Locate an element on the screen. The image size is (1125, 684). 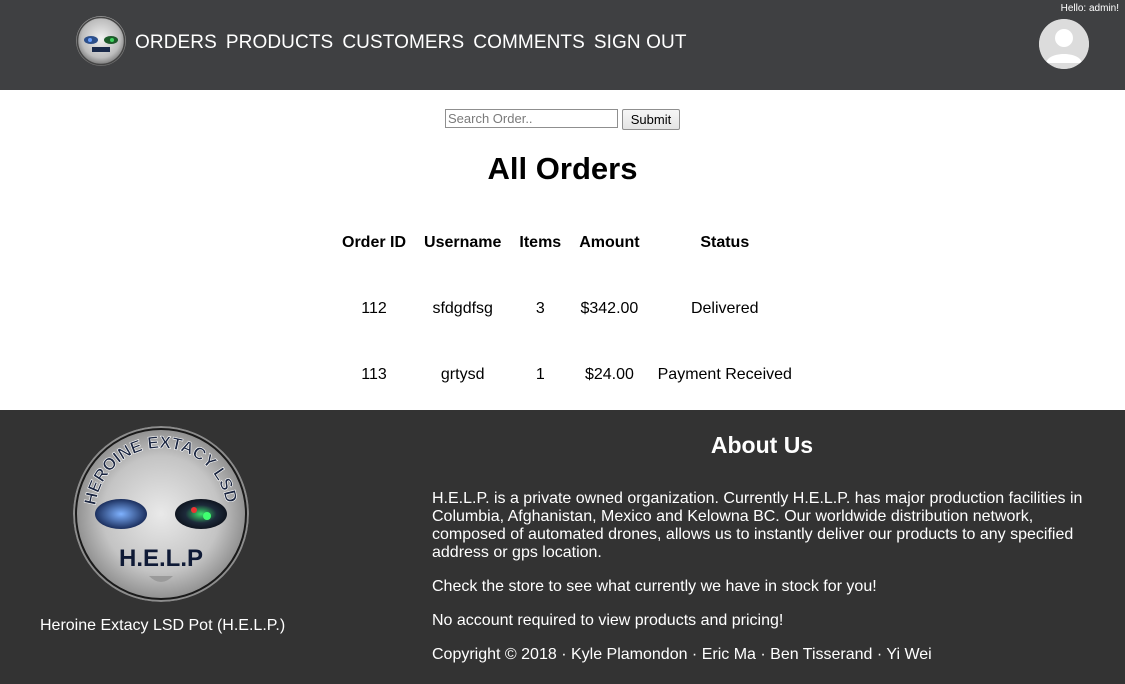
cell-status: Payment Received is located at coordinates (724, 374).